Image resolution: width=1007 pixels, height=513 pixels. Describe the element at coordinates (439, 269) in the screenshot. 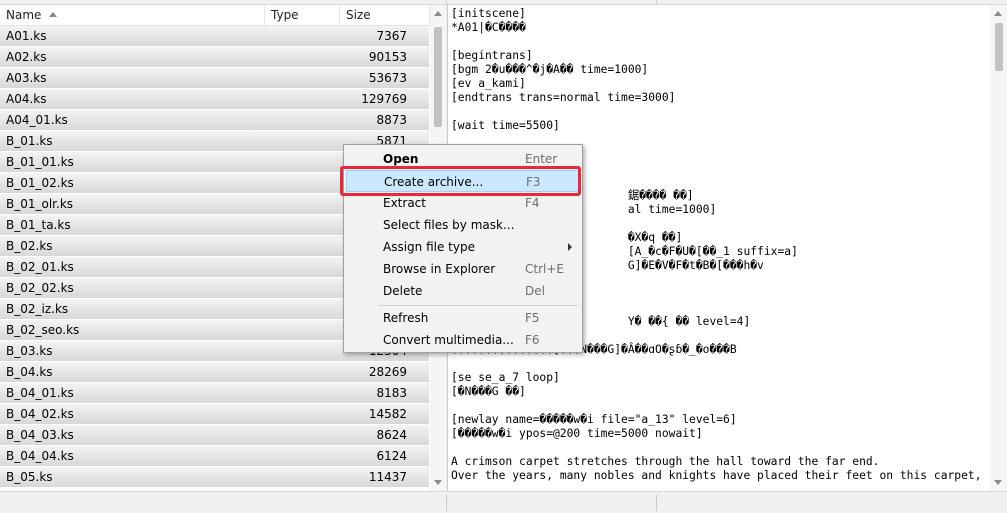

I see `menu-label: Browse in Explorer` at that location.